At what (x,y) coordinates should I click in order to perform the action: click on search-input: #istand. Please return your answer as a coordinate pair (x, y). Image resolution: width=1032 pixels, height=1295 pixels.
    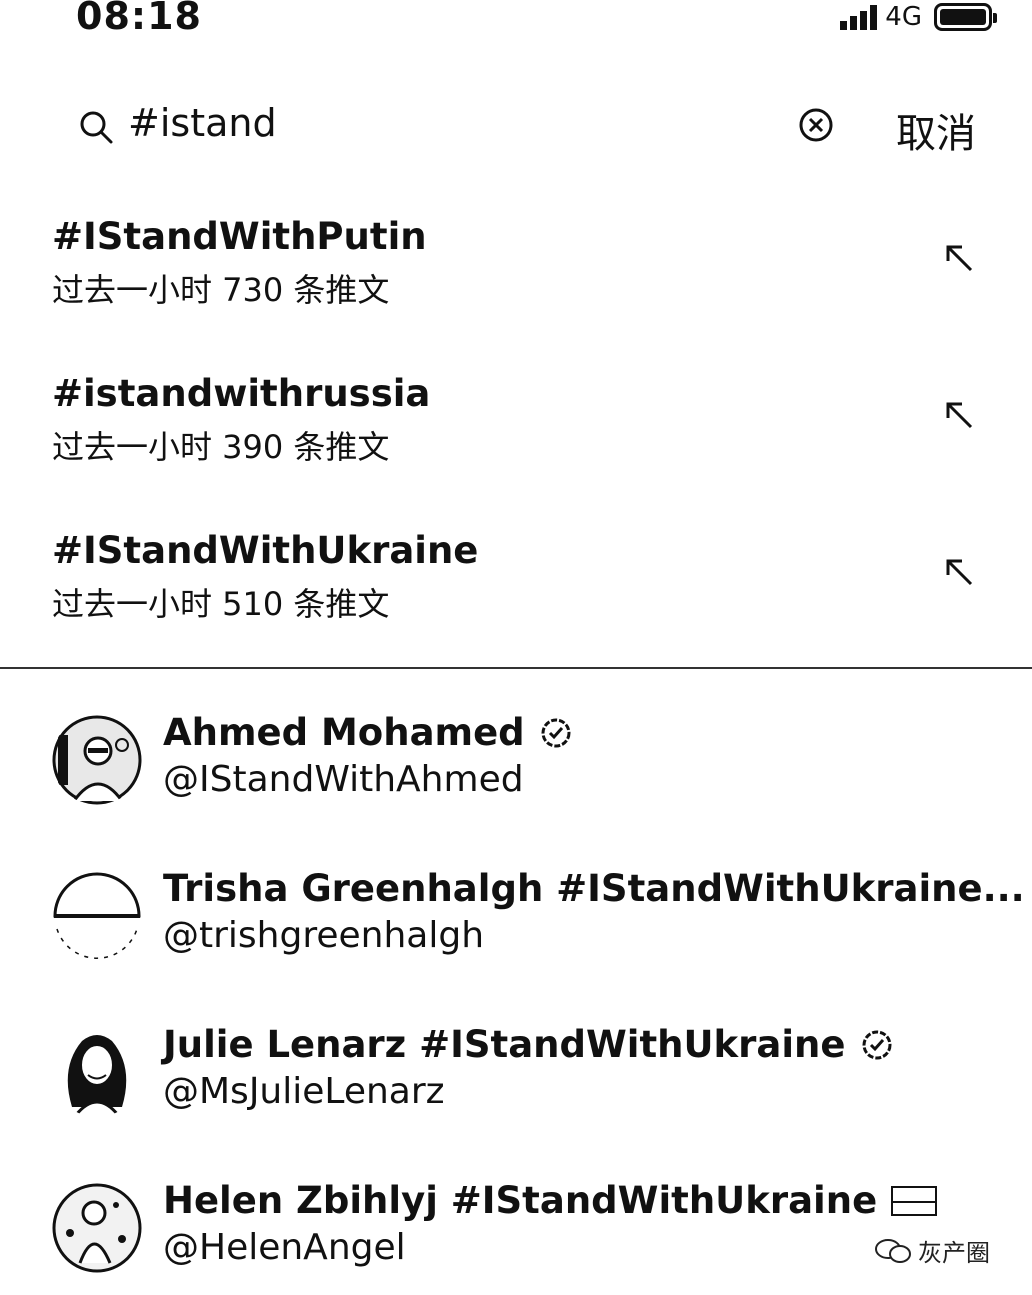
    Looking at the image, I should click on (202, 123).